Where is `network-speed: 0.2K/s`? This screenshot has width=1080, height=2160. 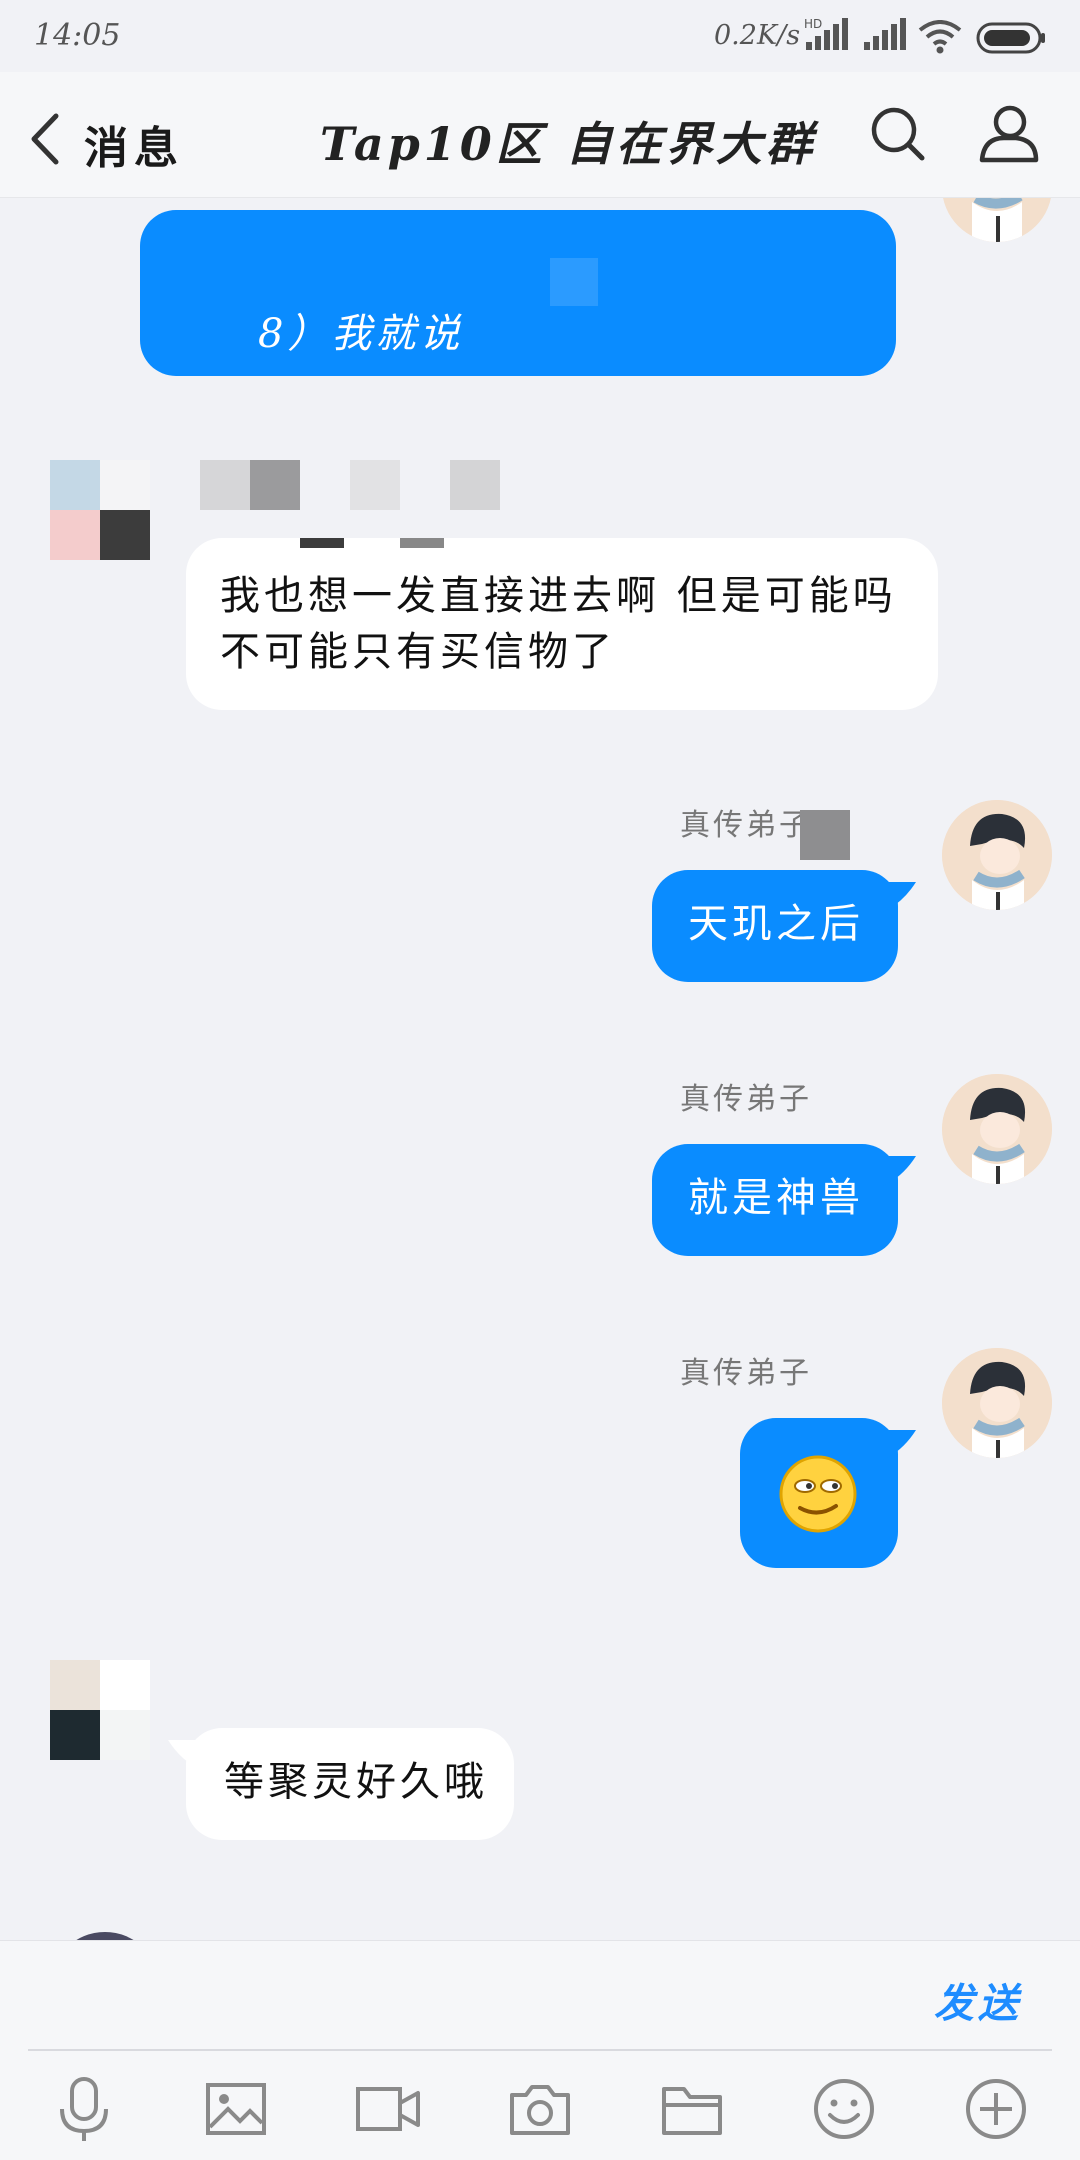
network-speed: 0.2K/s is located at coordinates (757, 35).